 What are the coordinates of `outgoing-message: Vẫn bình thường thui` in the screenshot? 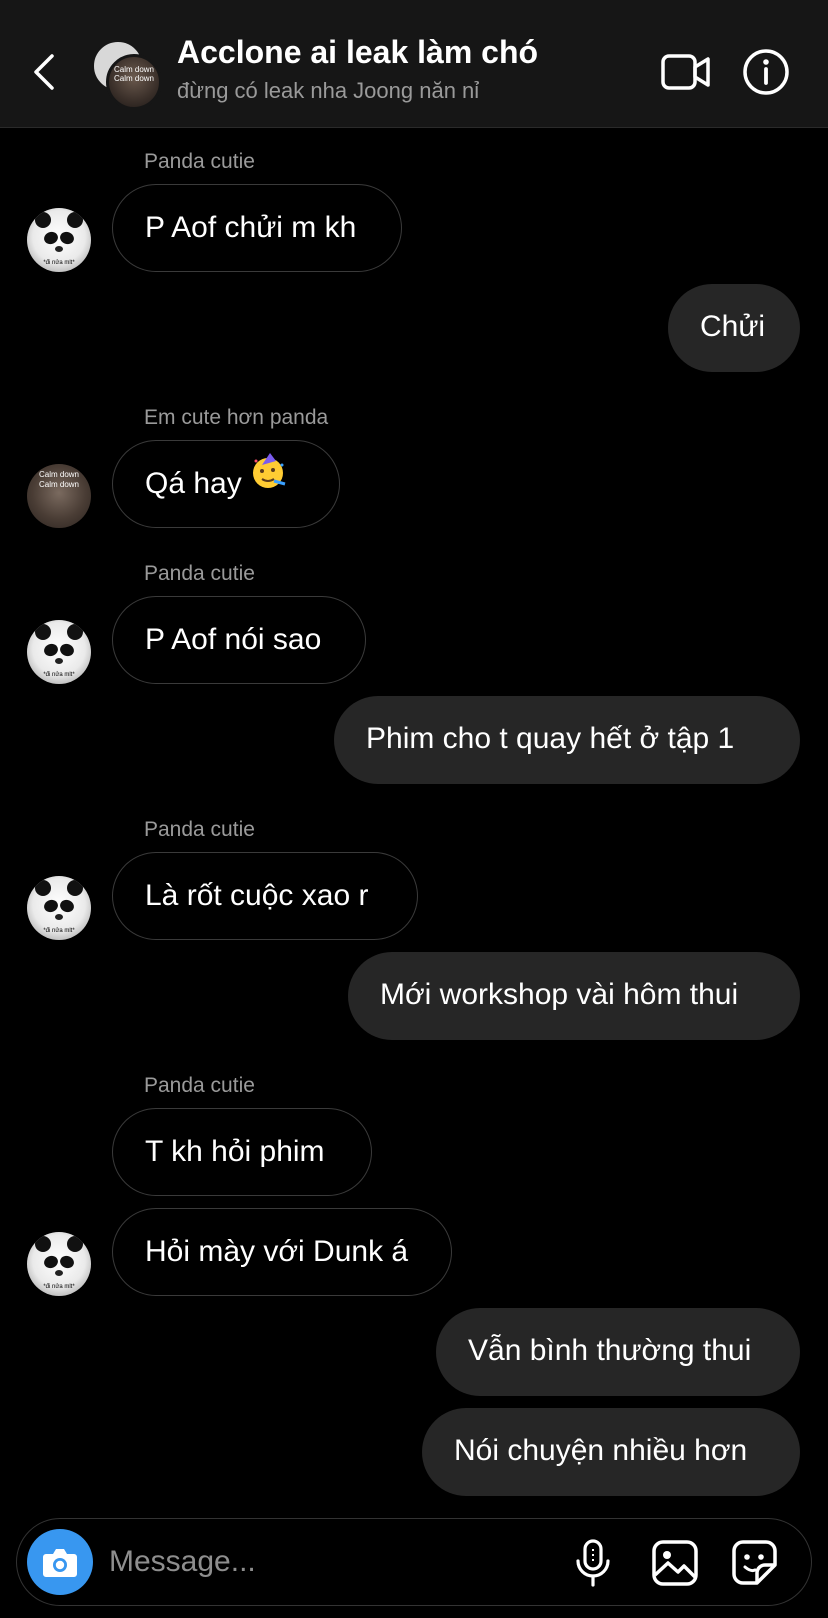 It's located at (618, 1352).